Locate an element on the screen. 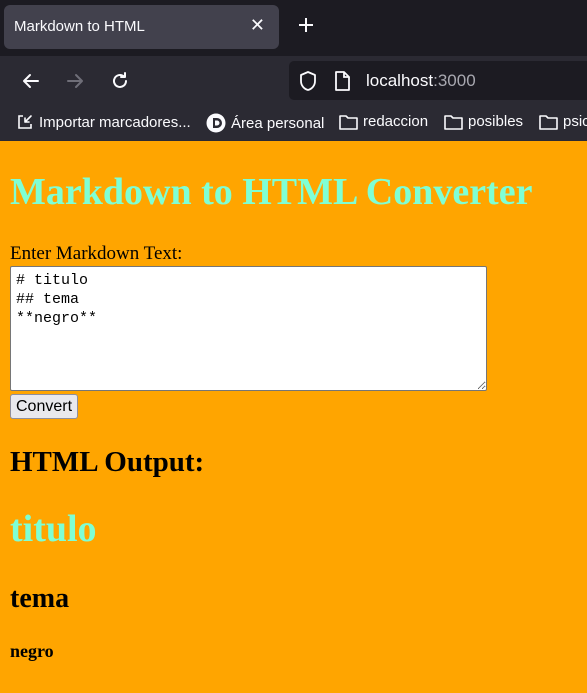 The height and width of the screenshot is (693, 587). bookmark-label: redaccion is located at coordinates (396, 121).